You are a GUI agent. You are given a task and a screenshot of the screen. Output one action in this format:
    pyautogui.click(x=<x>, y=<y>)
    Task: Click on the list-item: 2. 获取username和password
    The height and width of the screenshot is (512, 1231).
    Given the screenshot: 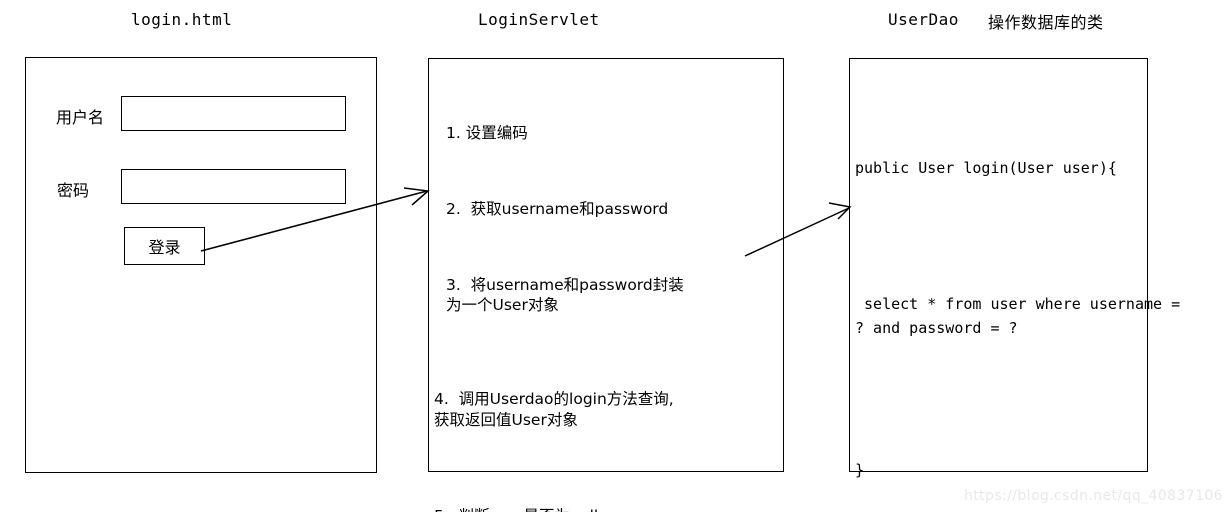 What is the action you would take?
    pyautogui.click(x=656, y=209)
    